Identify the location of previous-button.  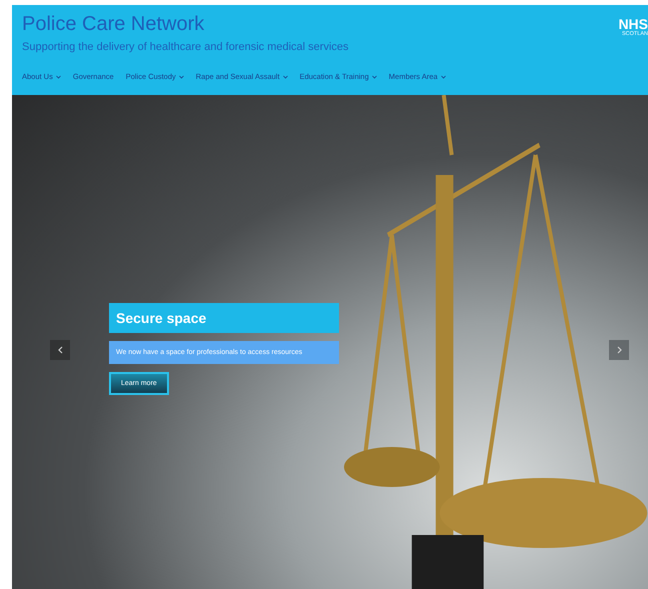
(60, 350).